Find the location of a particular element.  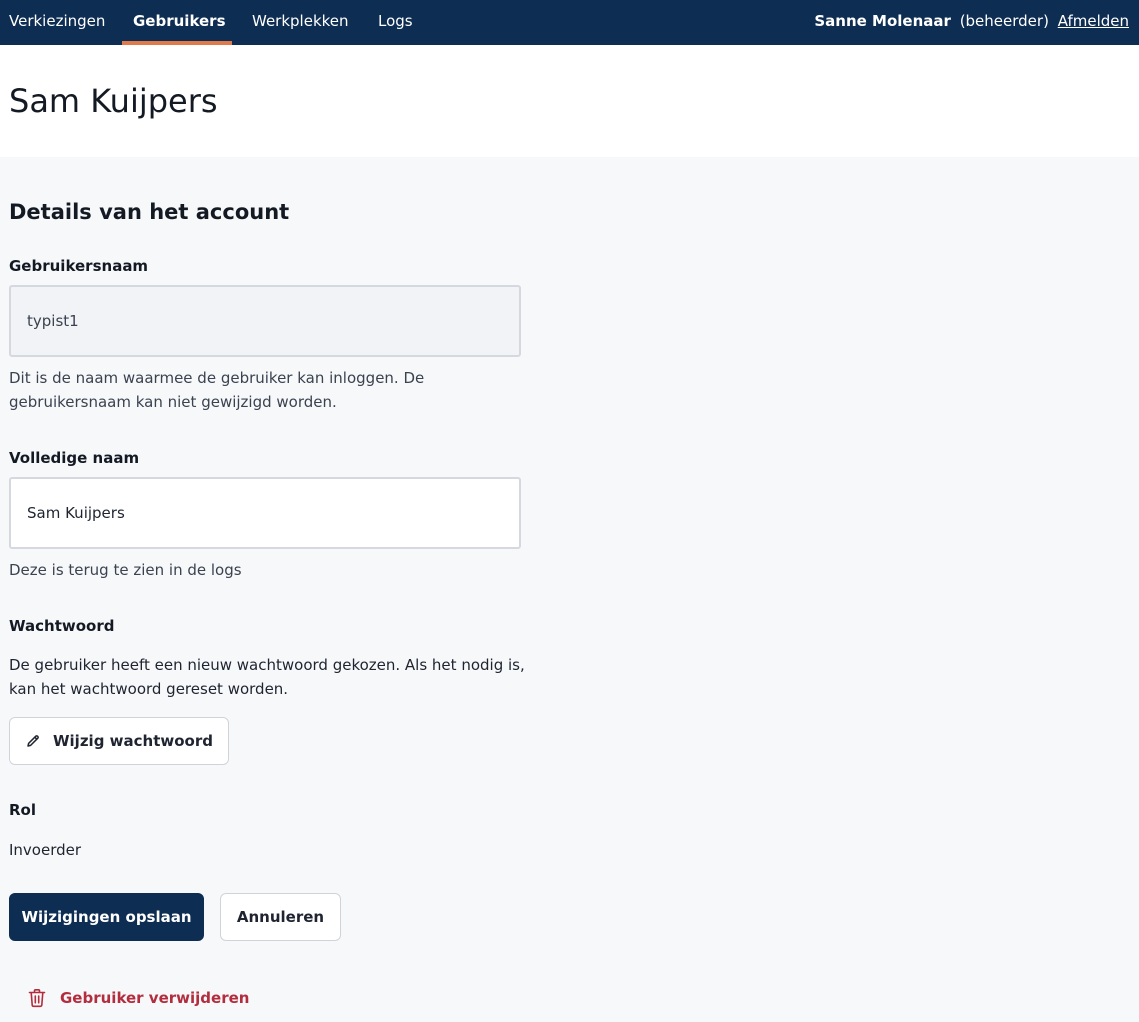

fullname-label: Volledige naam is located at coordinates (74, 458).